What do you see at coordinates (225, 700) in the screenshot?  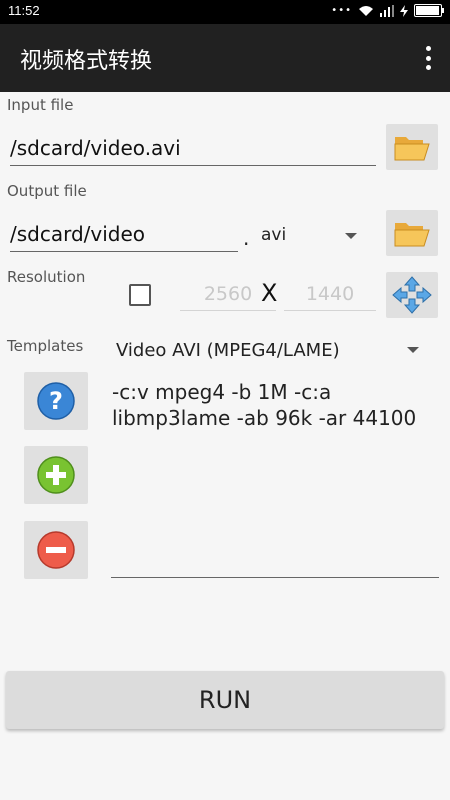 I see `run-button: RUN` at bounding box center [225, 700].